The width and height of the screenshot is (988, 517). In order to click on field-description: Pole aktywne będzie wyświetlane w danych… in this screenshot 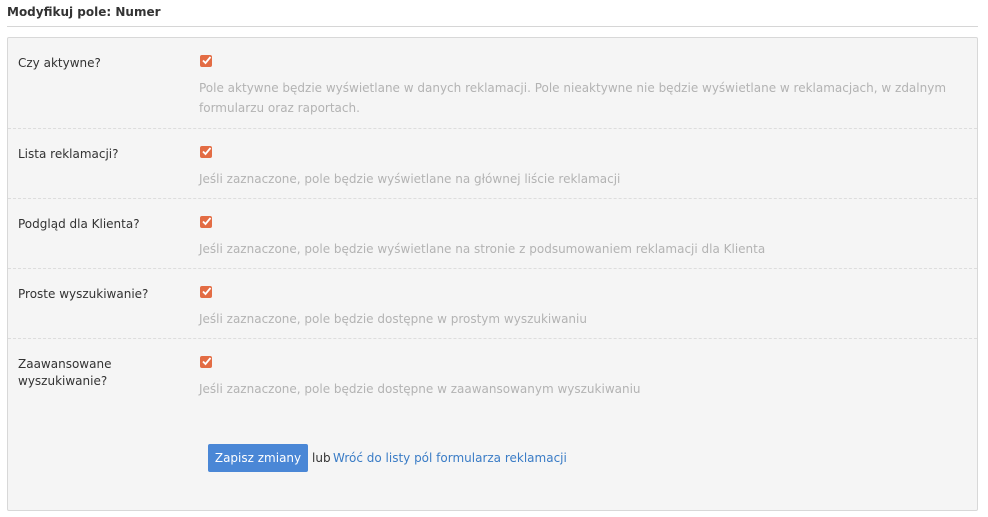, I will do `click(573, 98)`.